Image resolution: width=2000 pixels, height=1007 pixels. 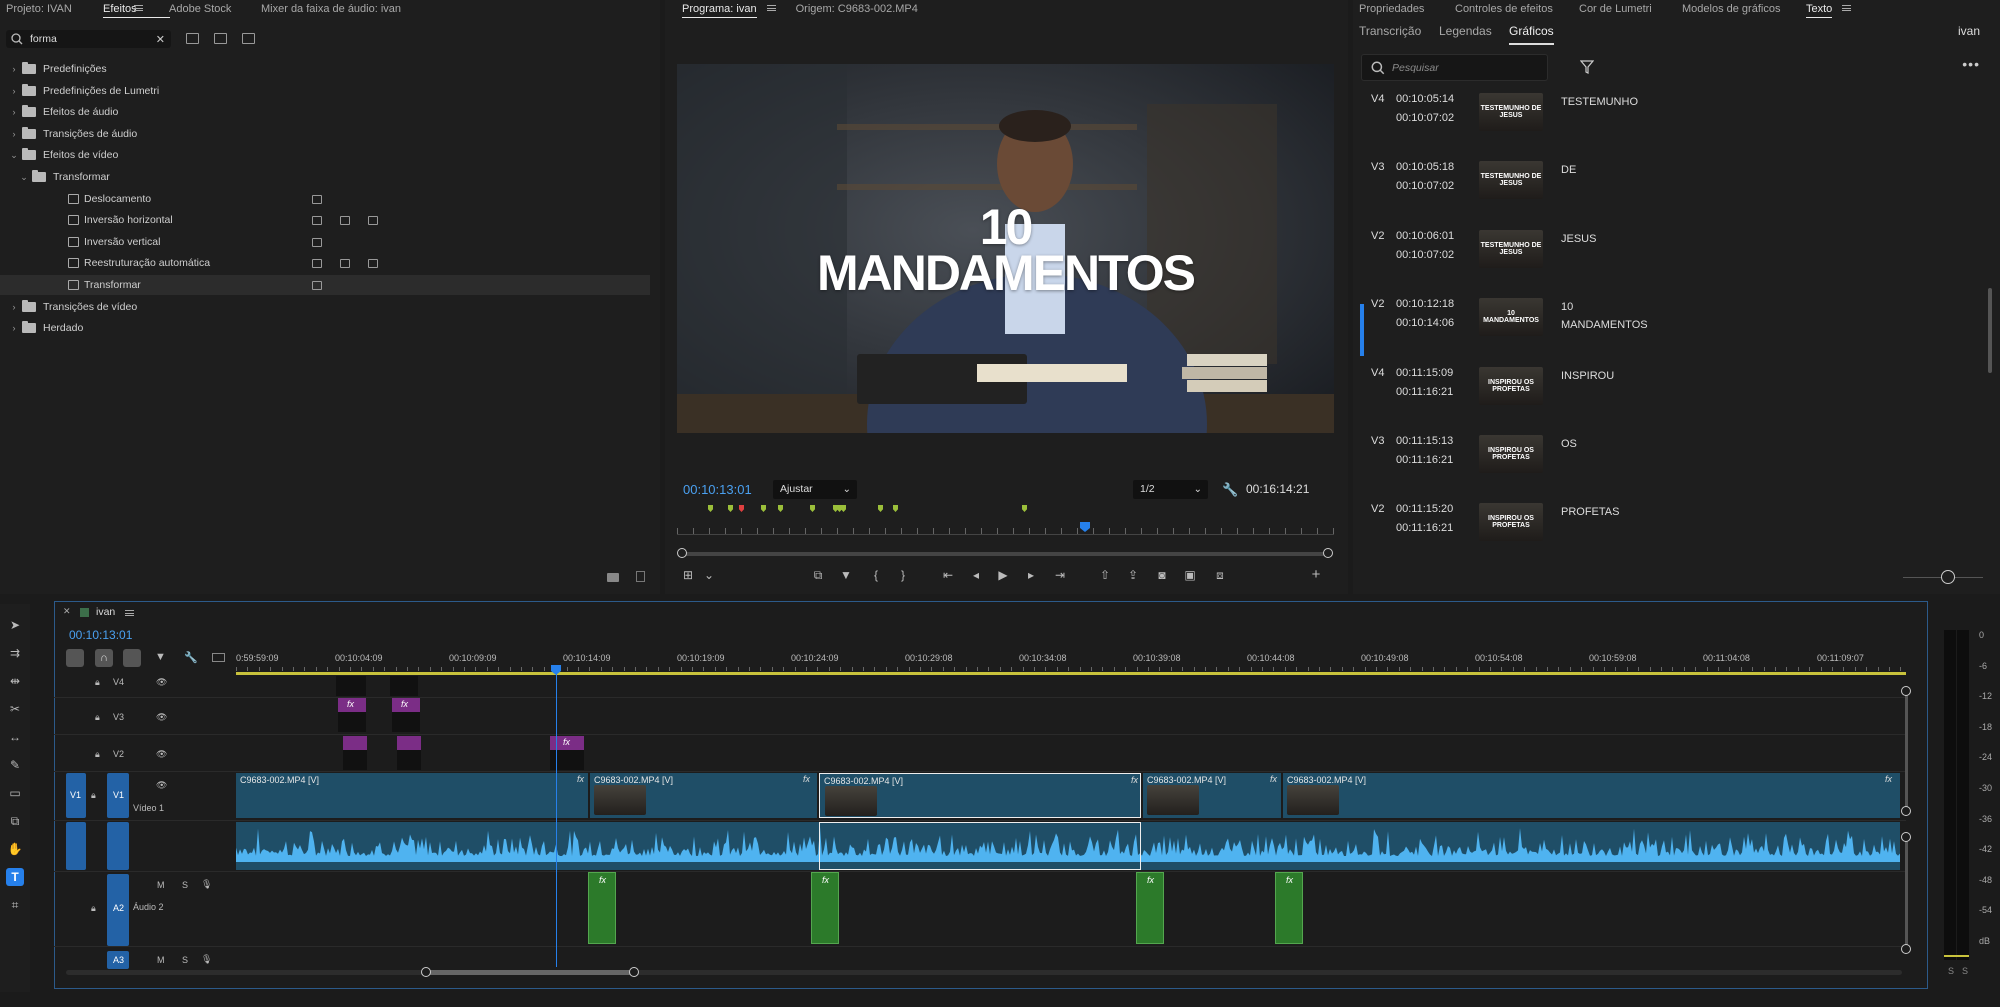 What do you see at coordinates (1133, 575) in the screenshot?
I see `extract-icon: ⇪` at bounding box center [1133, 575].